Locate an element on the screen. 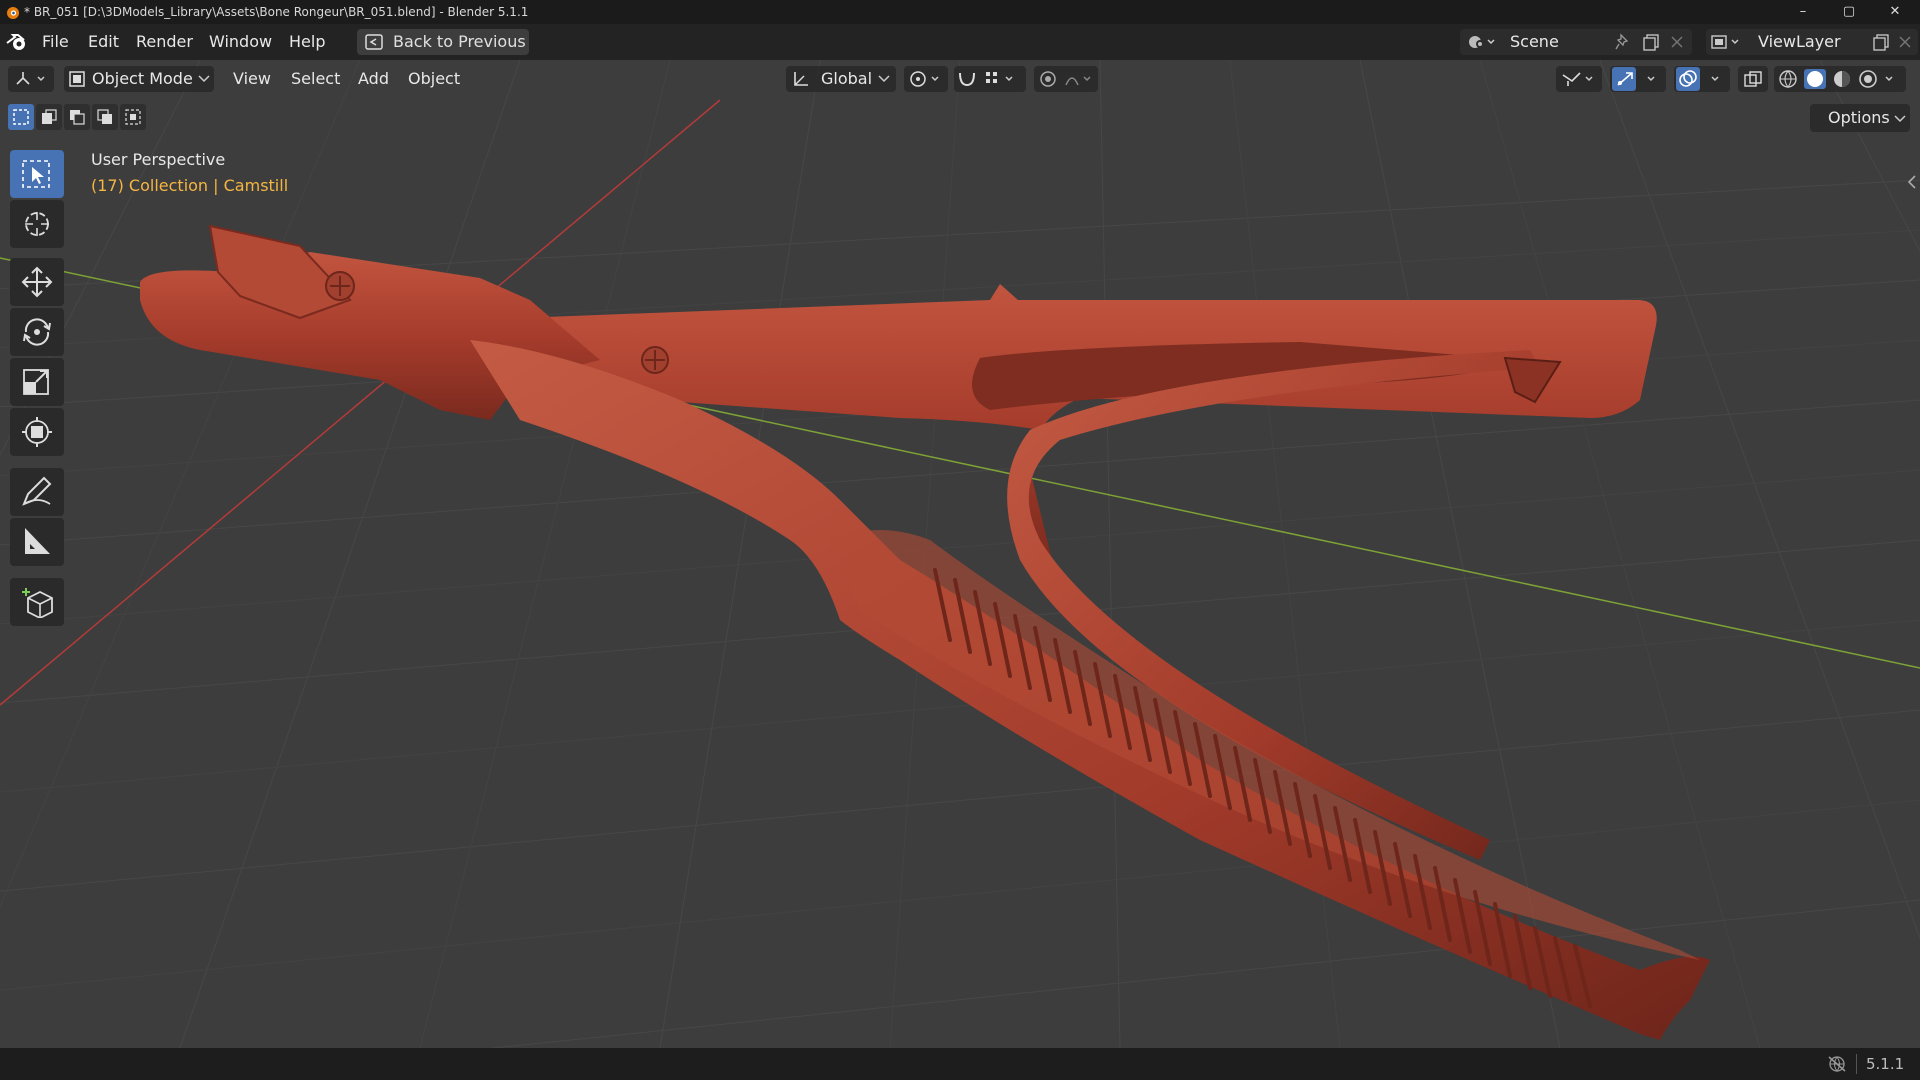 Image resolution: width=1920 pixels, height=1080 pixels. transform-orientation-selector: Global is located at coordinates (841, 79).